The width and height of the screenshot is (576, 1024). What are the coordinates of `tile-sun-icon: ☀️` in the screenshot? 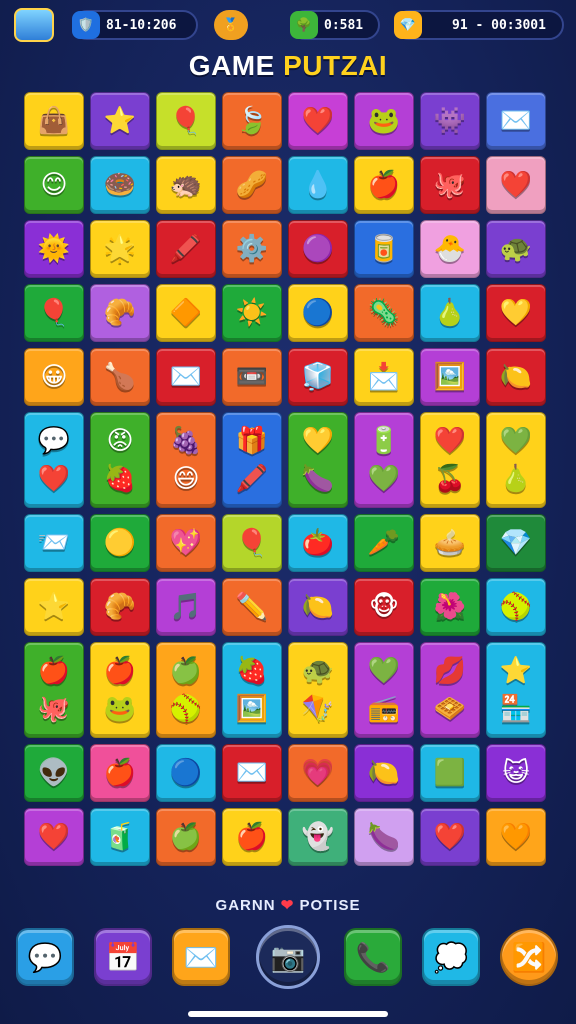 It's located at (252, 313).